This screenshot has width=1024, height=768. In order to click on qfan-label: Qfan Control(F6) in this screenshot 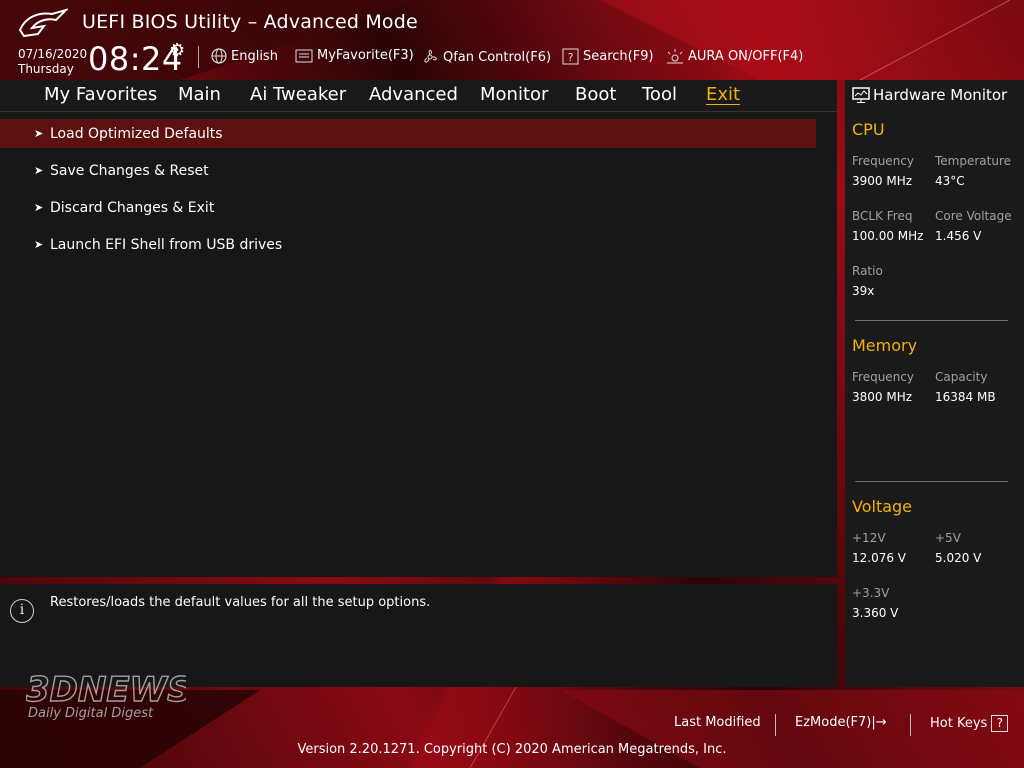, I will do `click(497, 57)`.